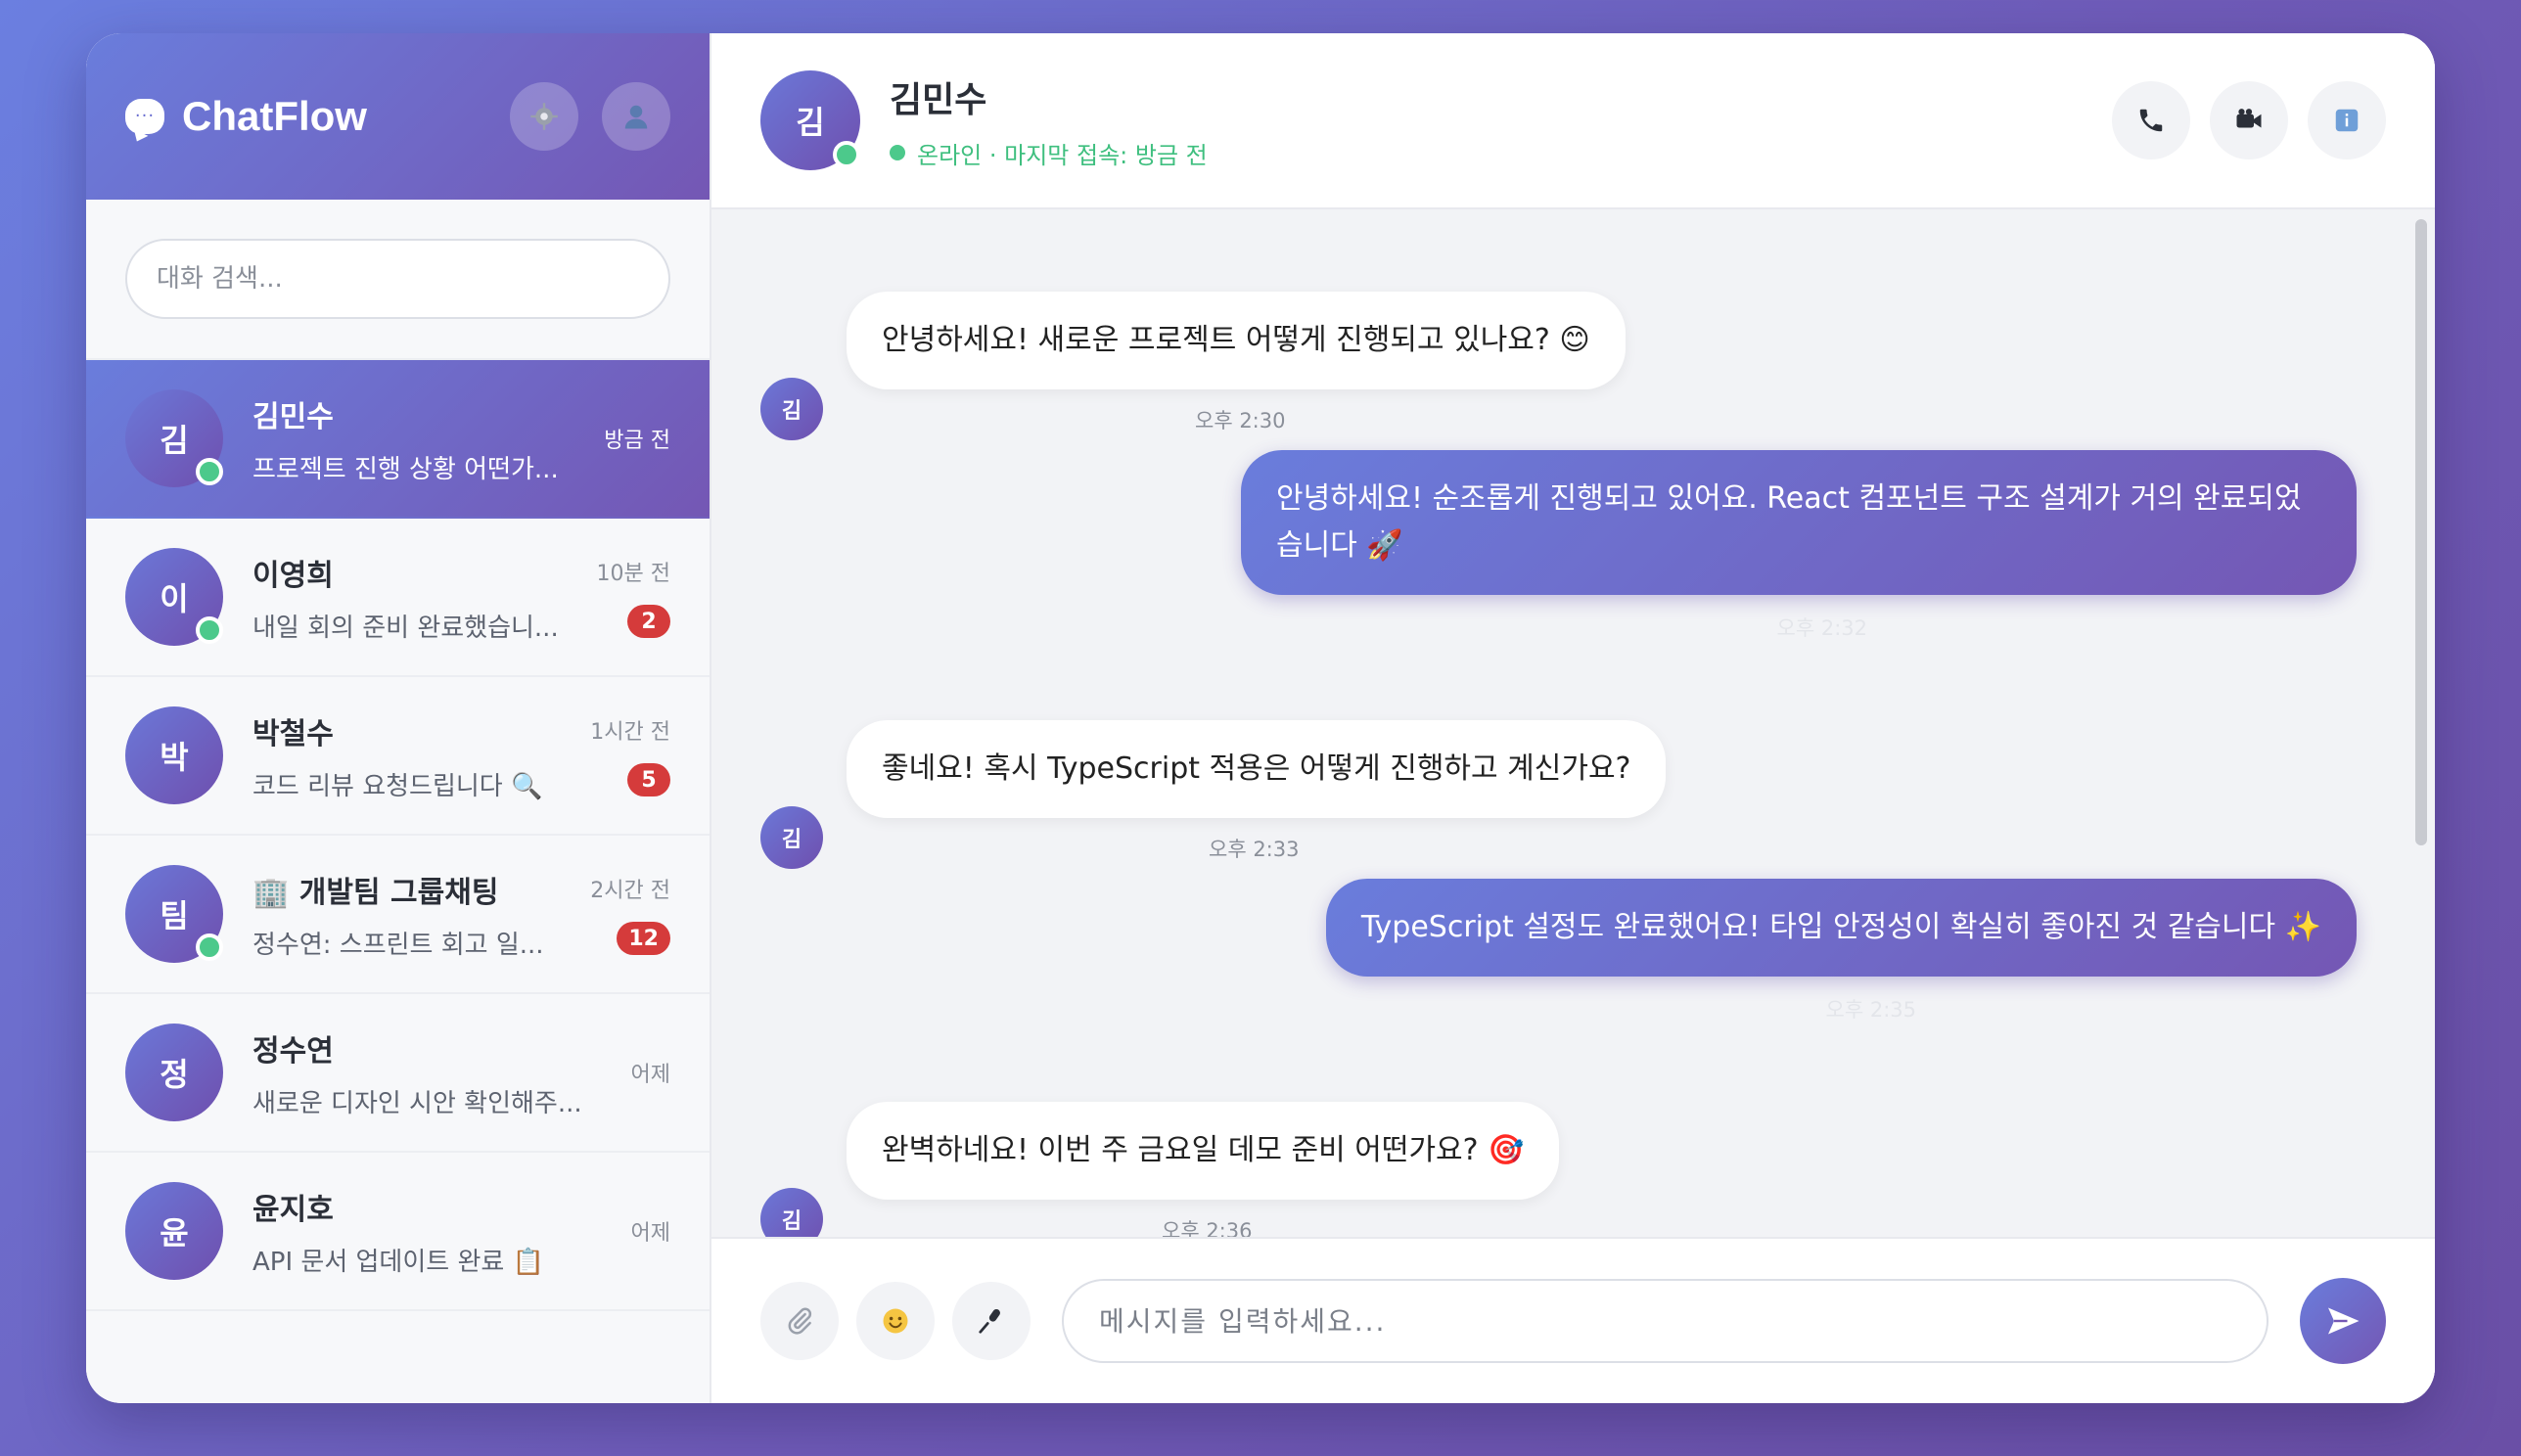  I want to click on conversation-preview: 코드 리뷰 요청드립니다 🔍, so click(397, 786).